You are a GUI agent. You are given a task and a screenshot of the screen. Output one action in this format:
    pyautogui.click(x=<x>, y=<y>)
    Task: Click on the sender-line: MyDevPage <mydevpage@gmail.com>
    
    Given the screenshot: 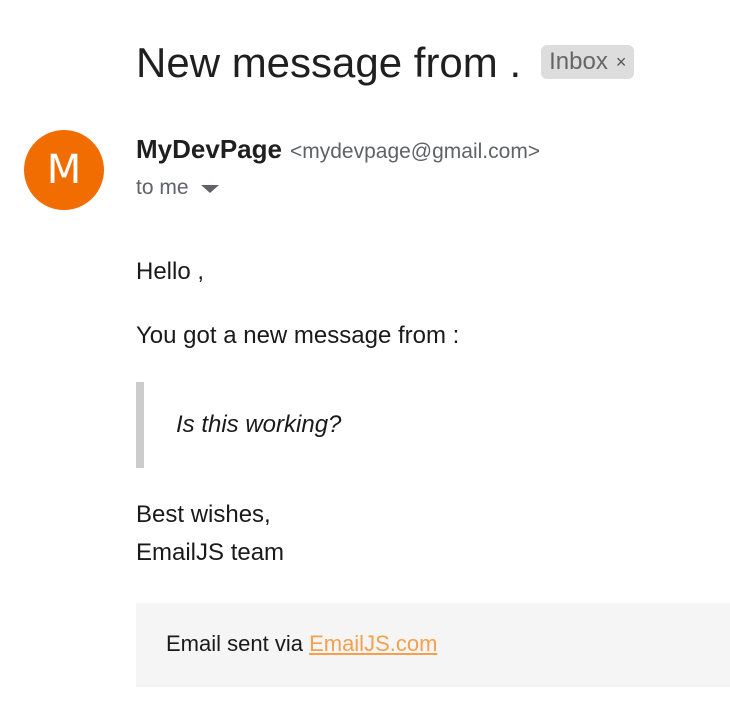 What is the action you would take?
    pyautogui.click(x=338, y=149)
    